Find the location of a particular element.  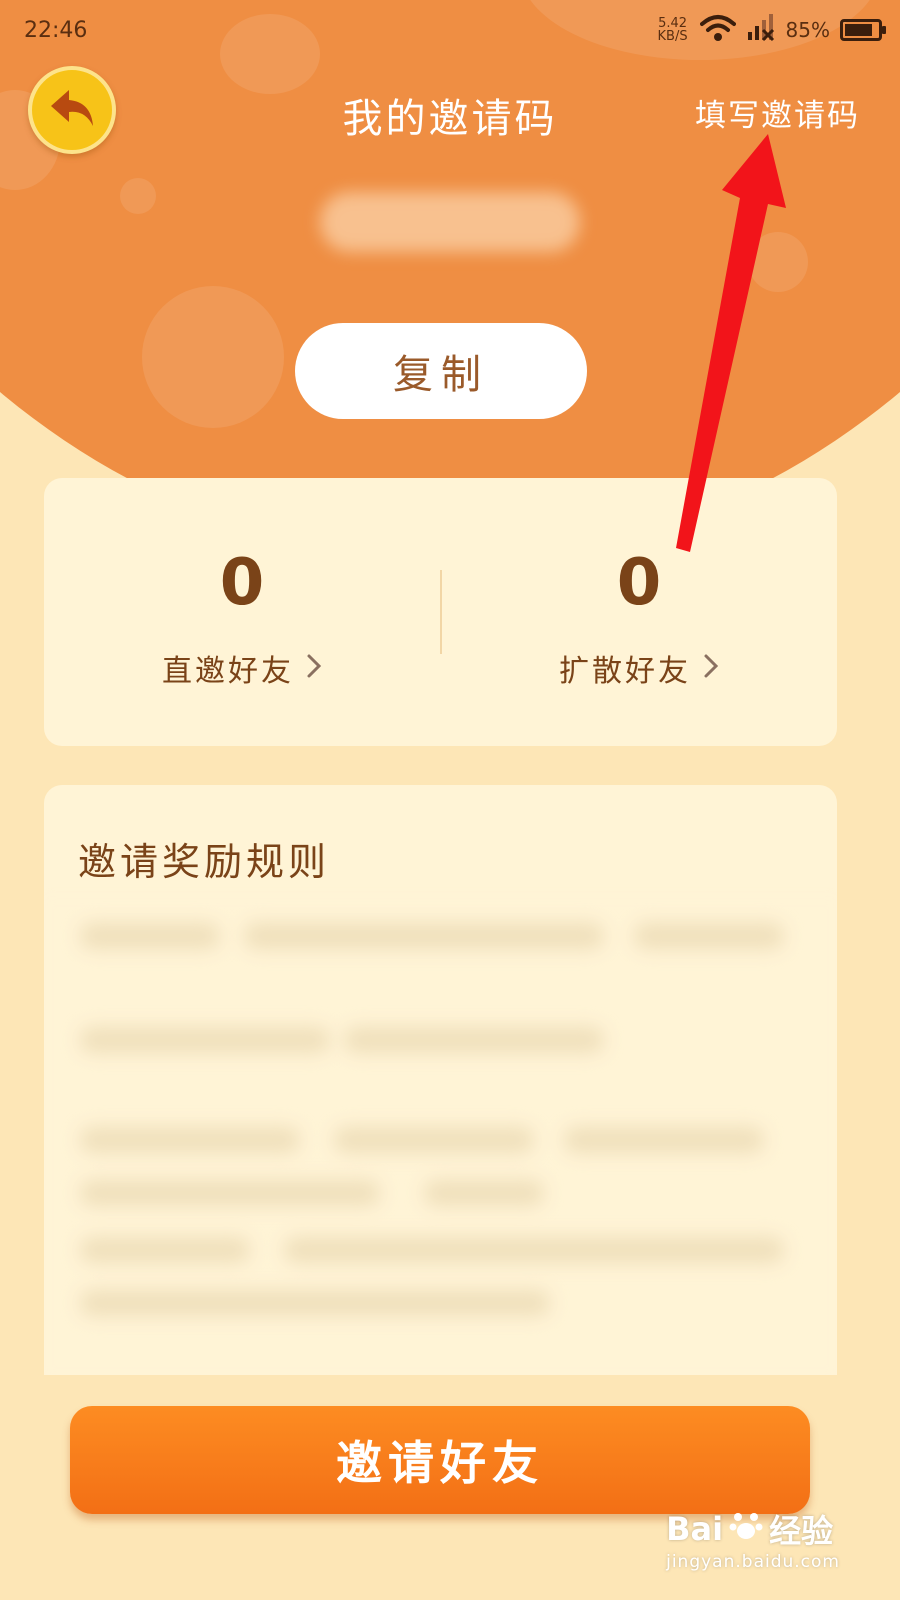

network-speed: 5.42 KB/S is located at coordinates (673, 30).